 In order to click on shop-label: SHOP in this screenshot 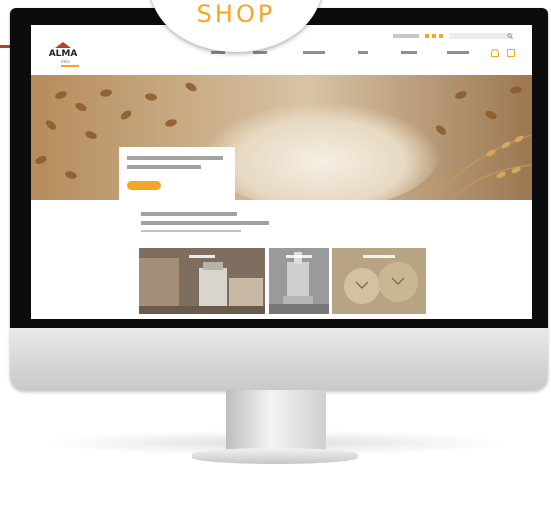, I will do `click(236, 14)`.